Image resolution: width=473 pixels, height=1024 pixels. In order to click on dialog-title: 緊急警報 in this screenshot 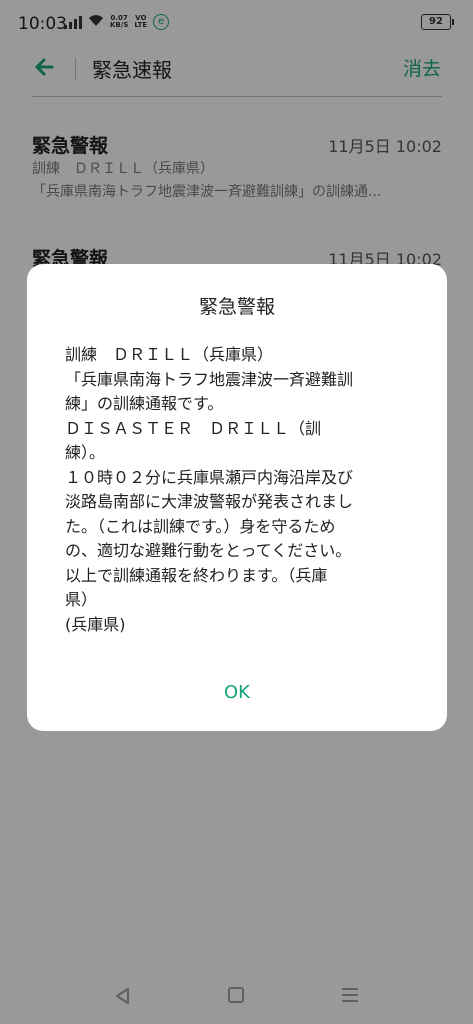, I will do `click(236, 307)`.